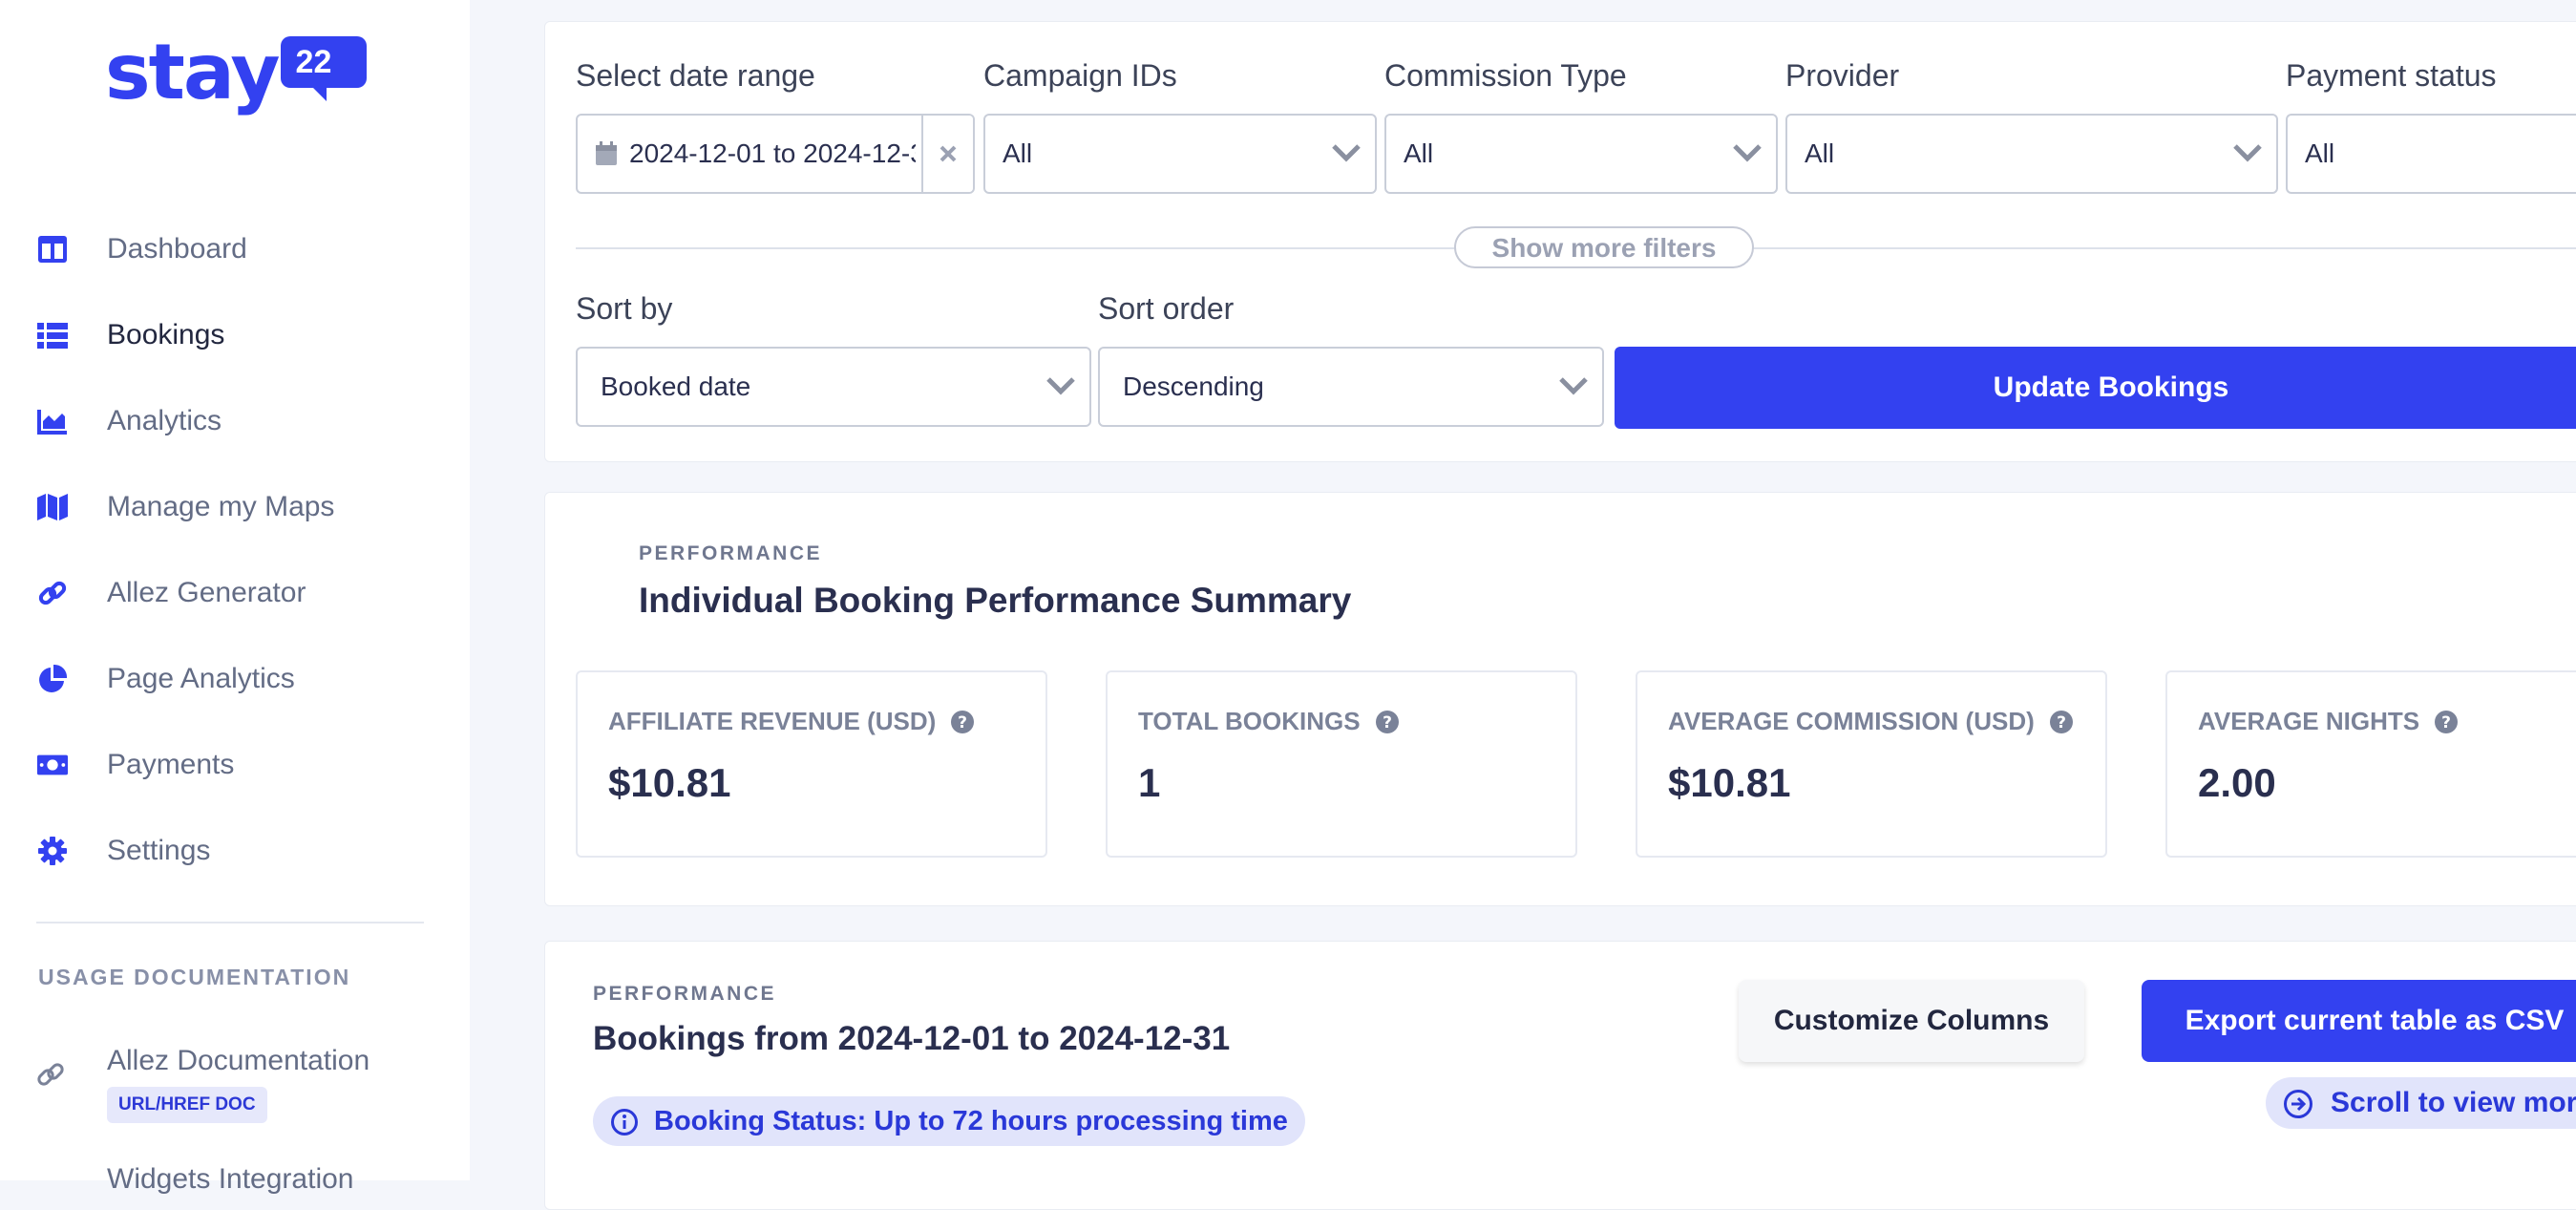 The height and width of the screenshot is (1210, 2576). I want to click on stat-label: AVERAGE COMMISSION (USD), so click(1851, 721).